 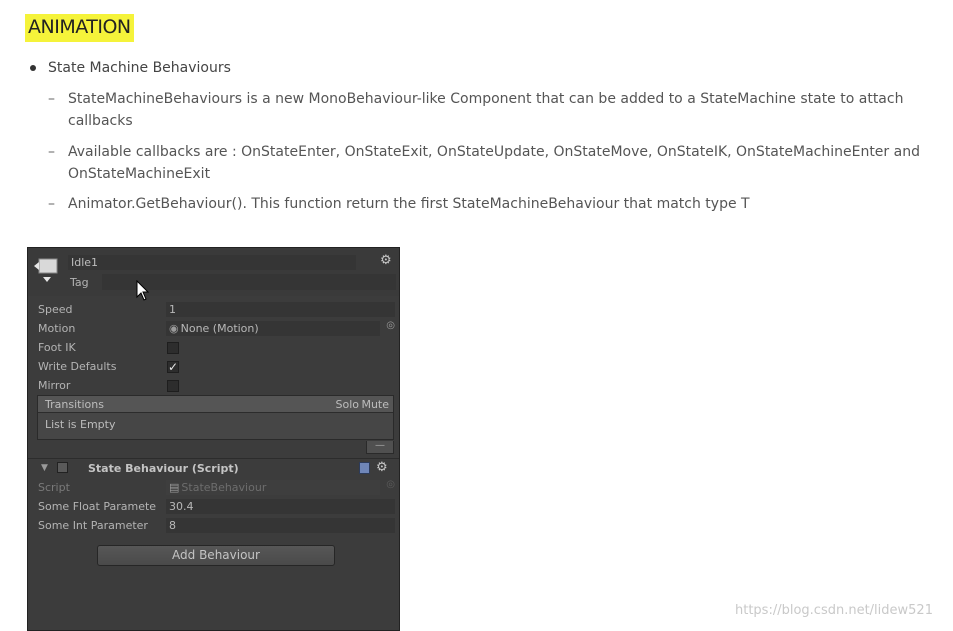 What do you see at coordinates (215, 417) in the screenshot?
I see `transitions-list: Transitions Solo Mute List is Empty` at bounding box center [215, 417].